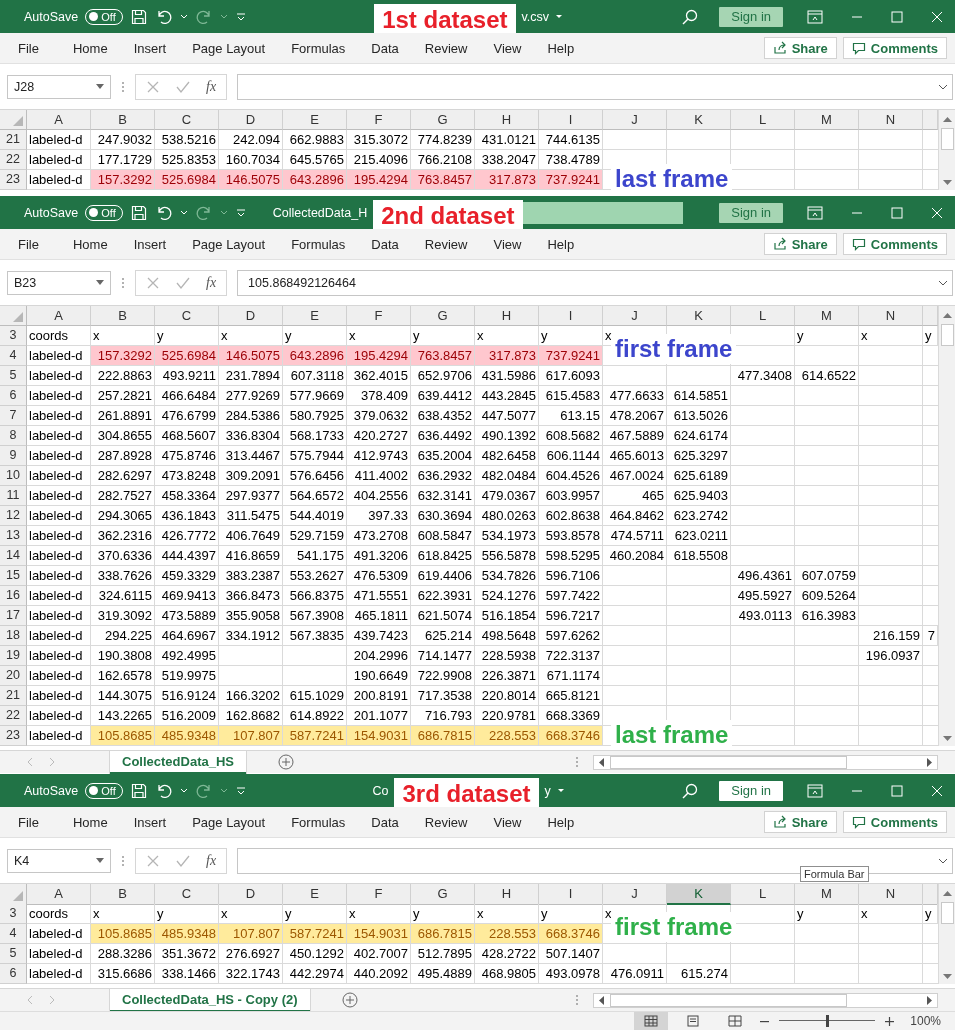 The image size is (955, 1031). I want to click on zoom-in-icon, so click(890, 1021).